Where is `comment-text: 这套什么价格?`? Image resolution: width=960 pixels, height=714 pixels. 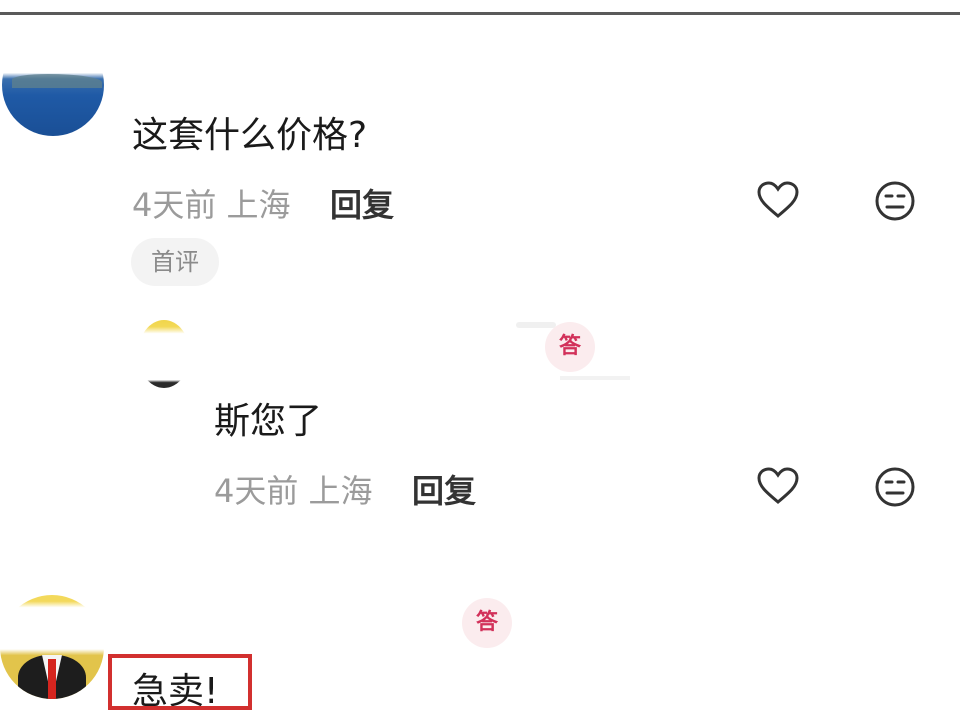 comment-text: 这套什么价格? is located at coordinates (250, 135).